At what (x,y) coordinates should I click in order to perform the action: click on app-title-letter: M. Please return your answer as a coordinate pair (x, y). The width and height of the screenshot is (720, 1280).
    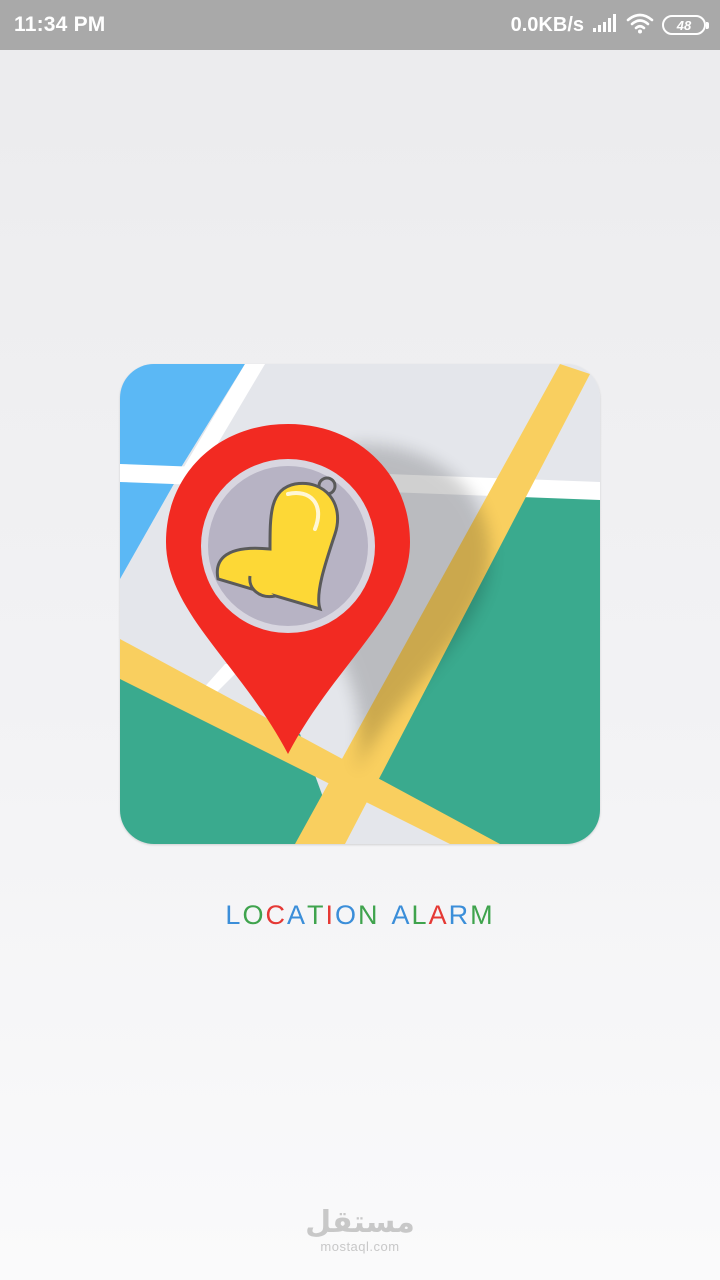
    Looking at the image, I should click on (482, 915).